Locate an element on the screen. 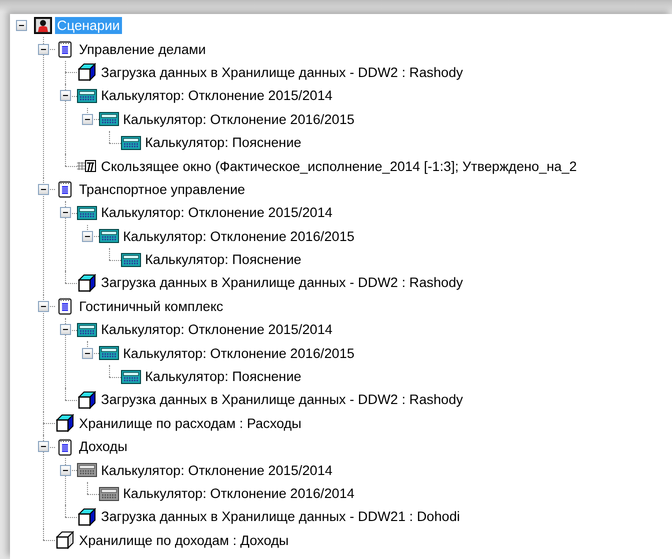 Image resolution: width=672 pixels, height=559 pixels. tree-item: Калькулятор: Отклонение 2016/2014 is located at coordinates (238, 493).